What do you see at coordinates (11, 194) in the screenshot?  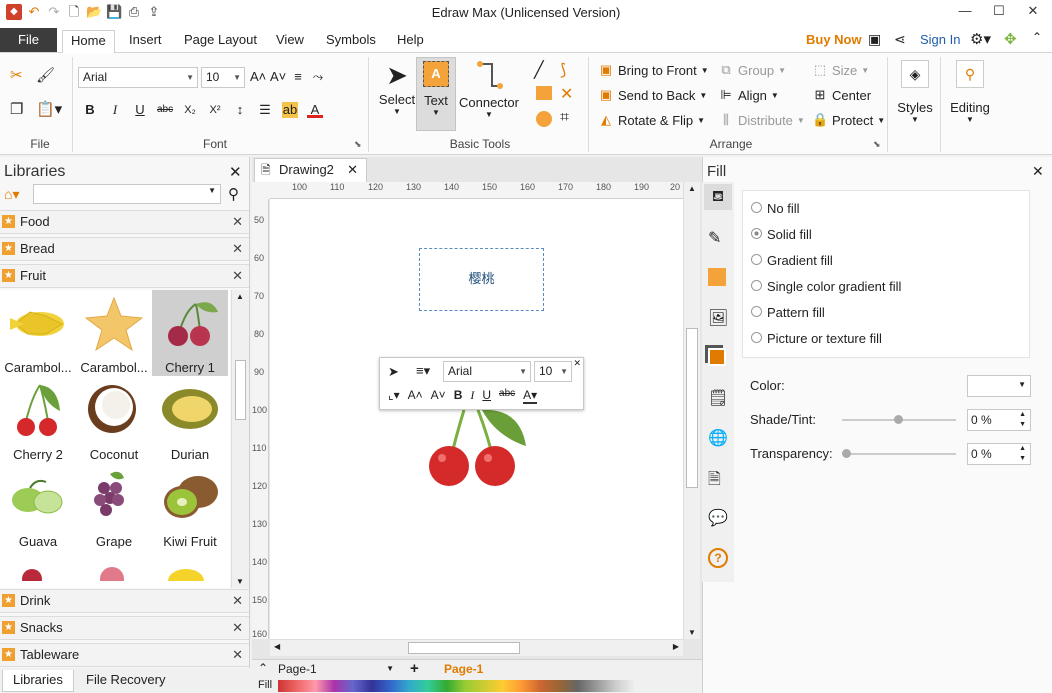 I see `home-icon: ⌂▾` at bounding box center [11, 194].